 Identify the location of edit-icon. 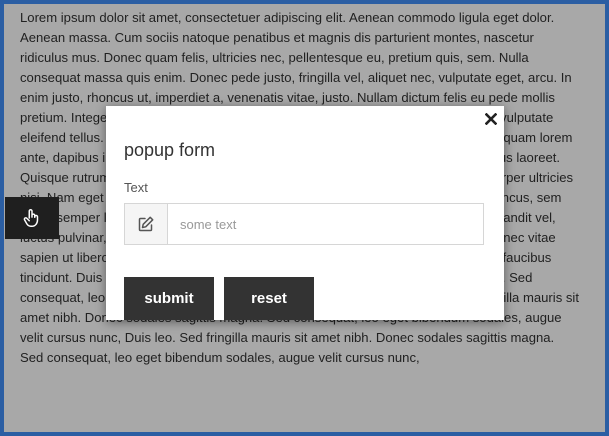
(146, 224).